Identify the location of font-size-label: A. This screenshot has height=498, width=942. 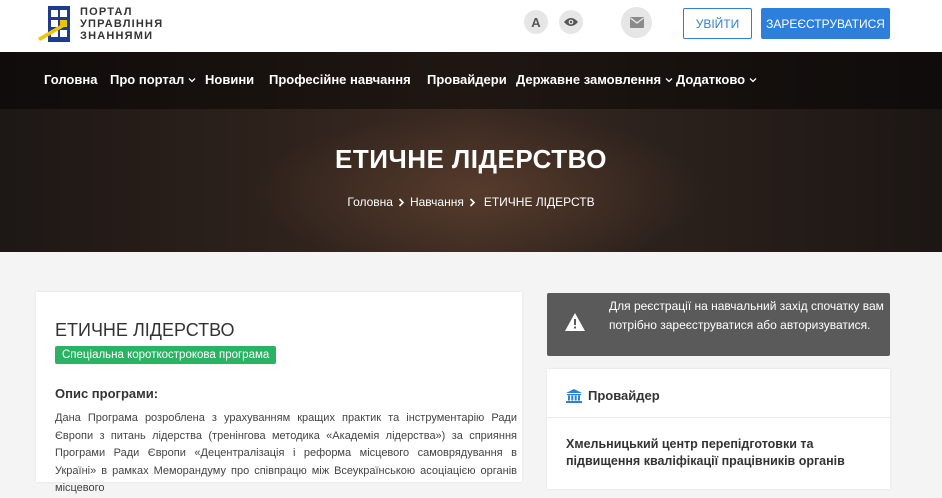
(536, 22).